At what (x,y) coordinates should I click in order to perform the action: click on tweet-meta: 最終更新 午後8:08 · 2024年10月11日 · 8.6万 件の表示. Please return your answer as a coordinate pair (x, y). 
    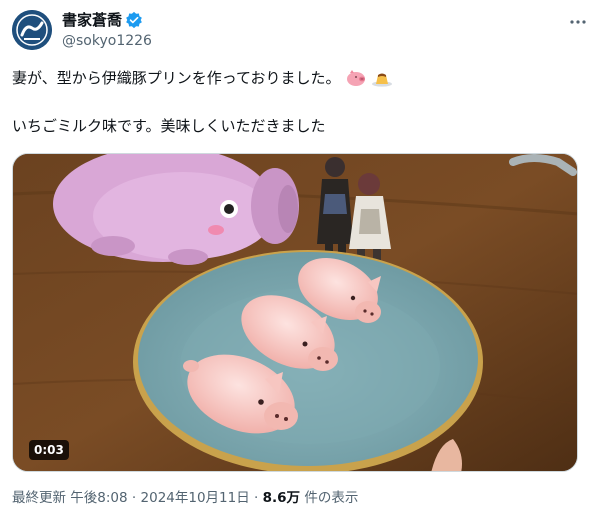
    Looking at the image, I should click on (185, 498).